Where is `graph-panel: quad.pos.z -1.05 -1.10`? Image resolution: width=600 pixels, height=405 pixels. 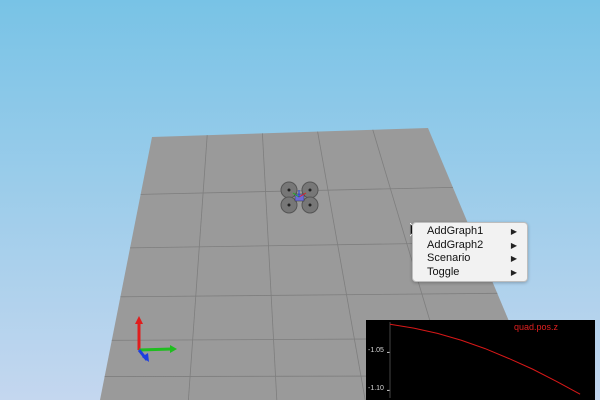 graph-panel: quad.pos.z -1.05 -1.10 is located at coordinates (480, 360).